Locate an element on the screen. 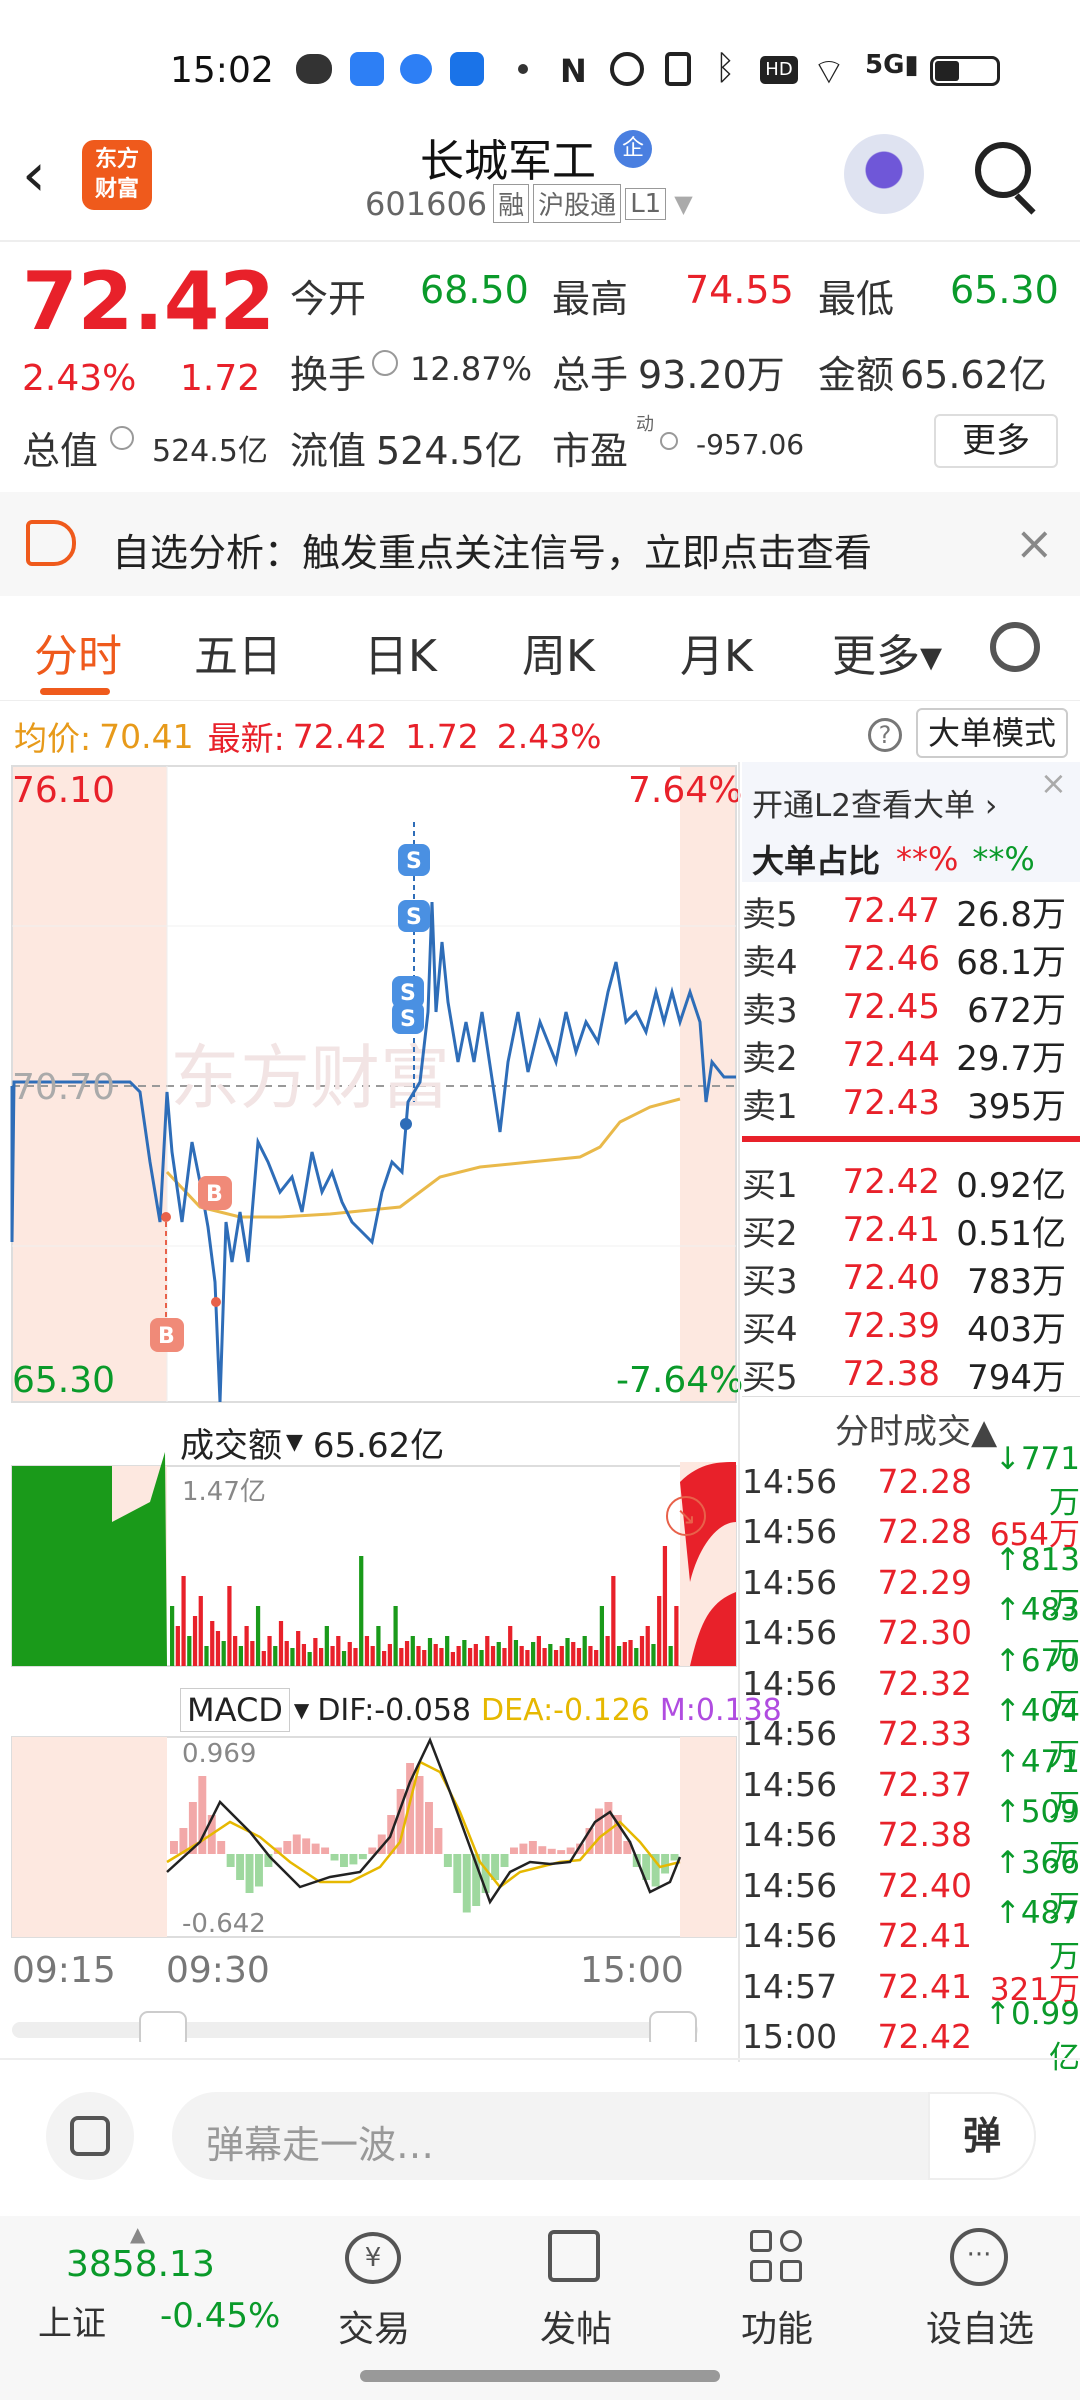  trade-row: 14:56 72.28 ↓771万 is located at coordinates (911, 1481).